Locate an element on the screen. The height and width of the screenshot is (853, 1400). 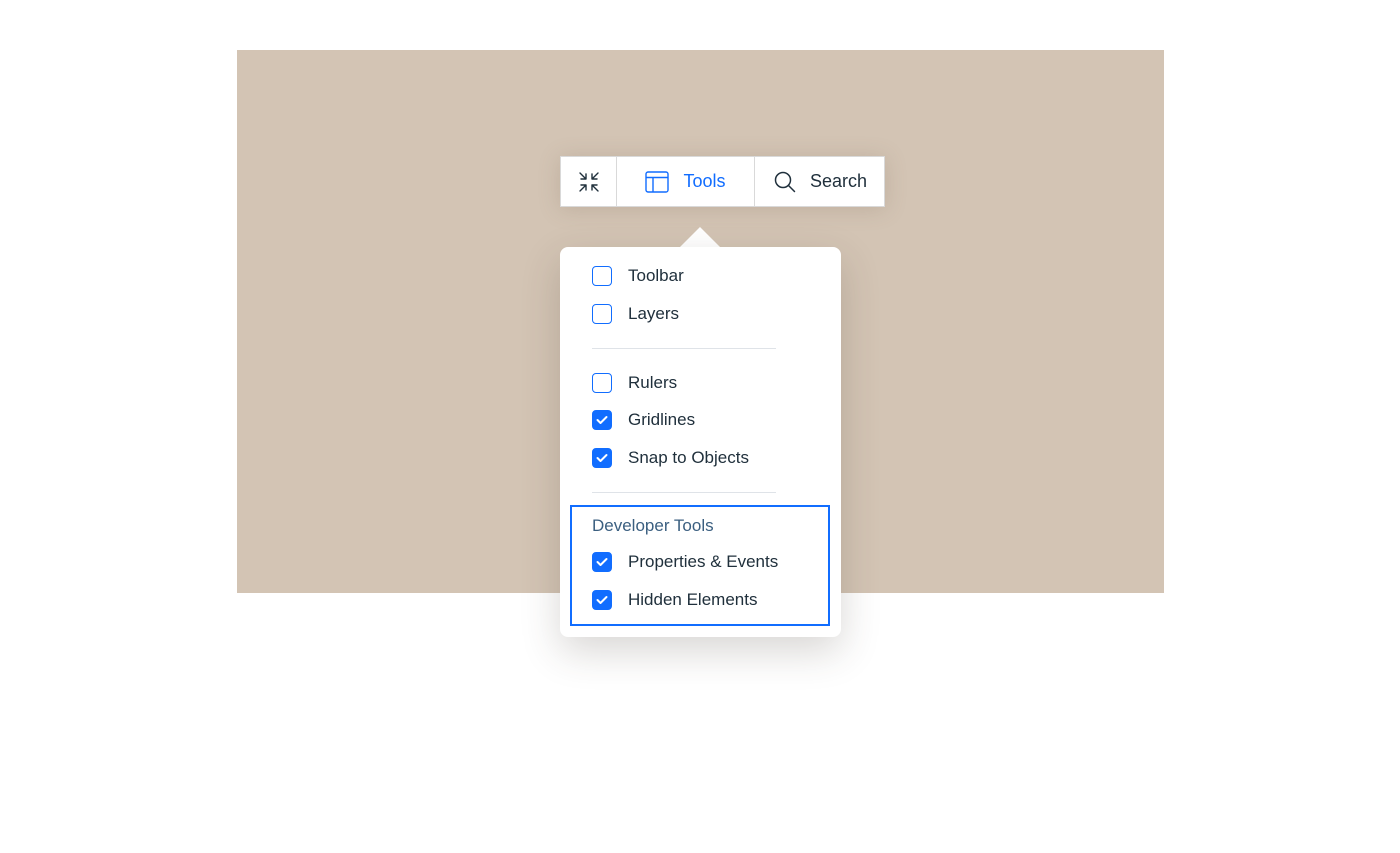
collapse-icon is located at coordinates (589, 182).